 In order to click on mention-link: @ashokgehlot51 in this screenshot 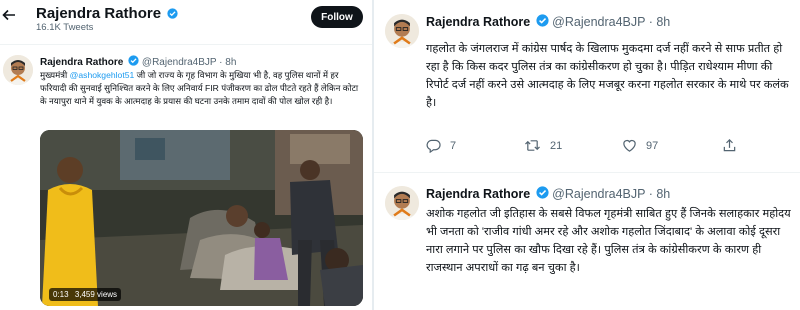, I will do `click(102, 75)`.